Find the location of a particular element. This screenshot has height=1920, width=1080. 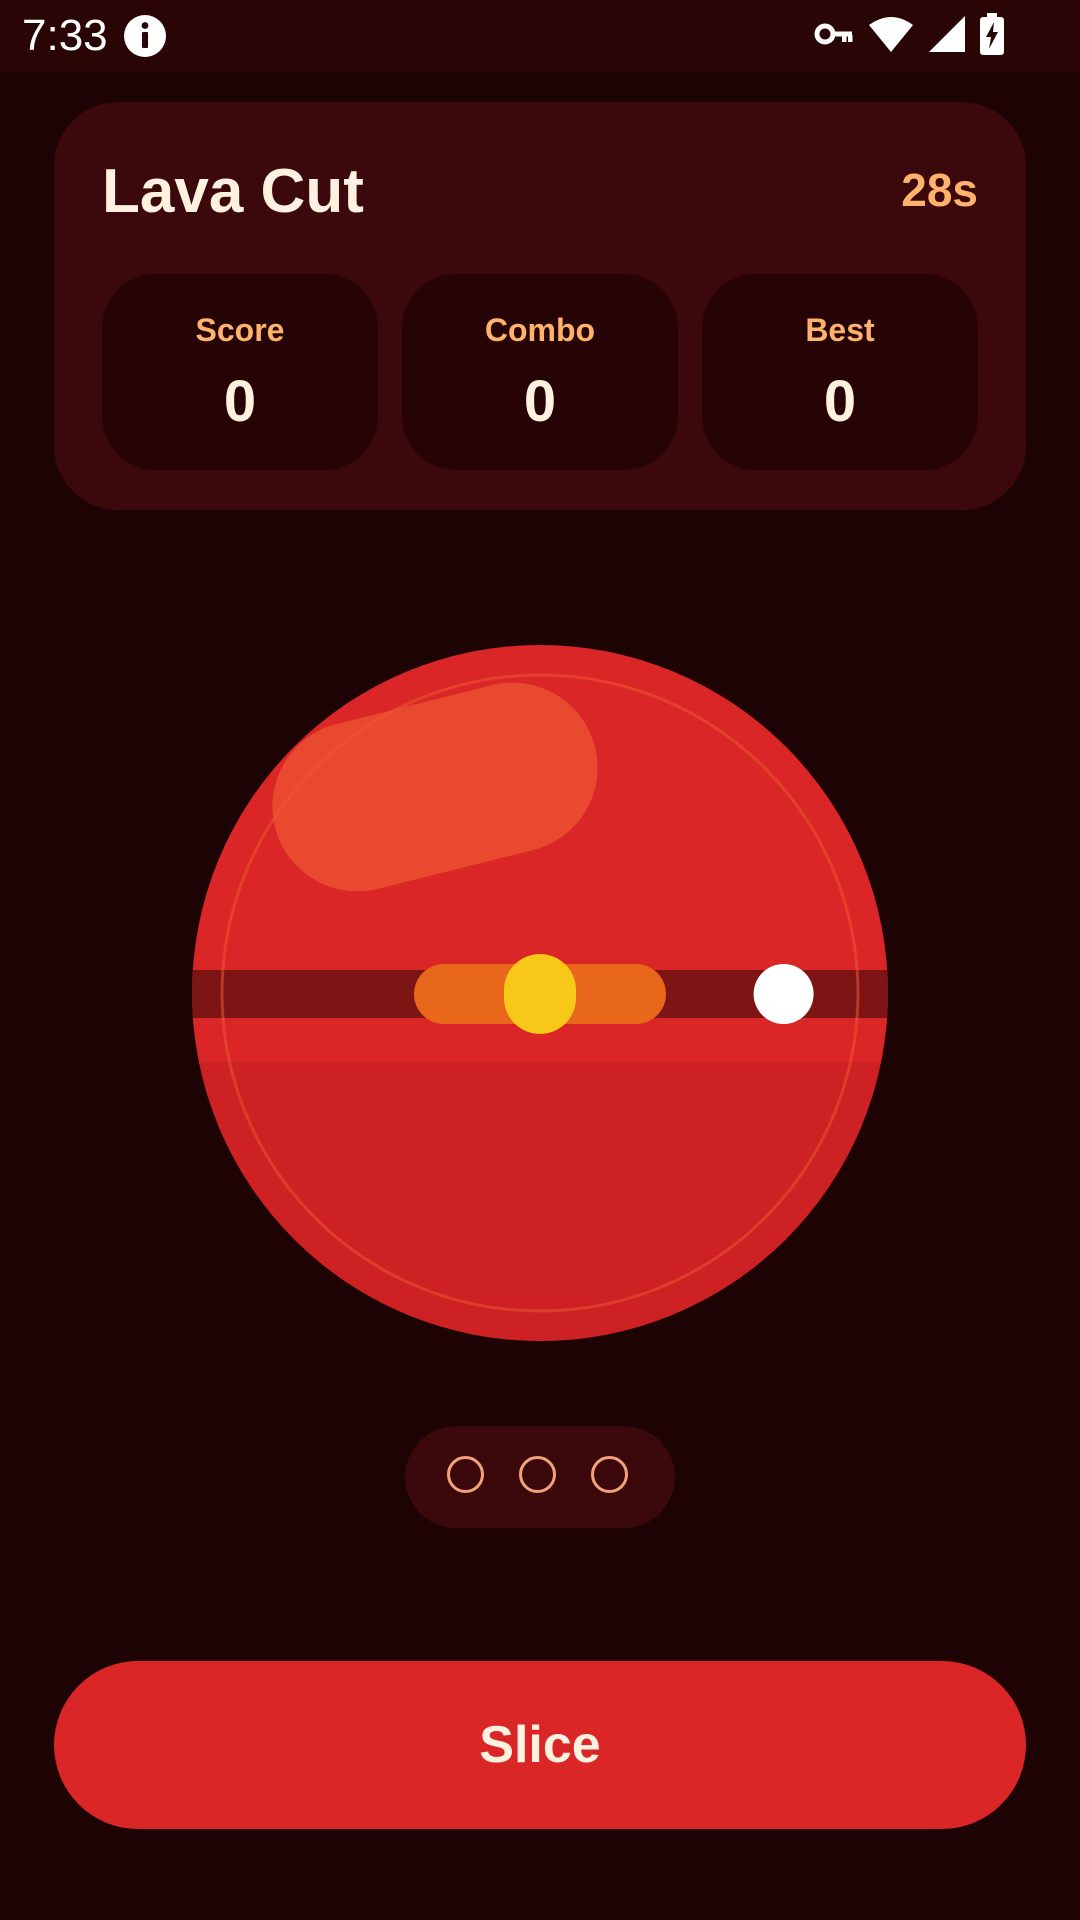

status-icons is located at coordinates (909, 36).